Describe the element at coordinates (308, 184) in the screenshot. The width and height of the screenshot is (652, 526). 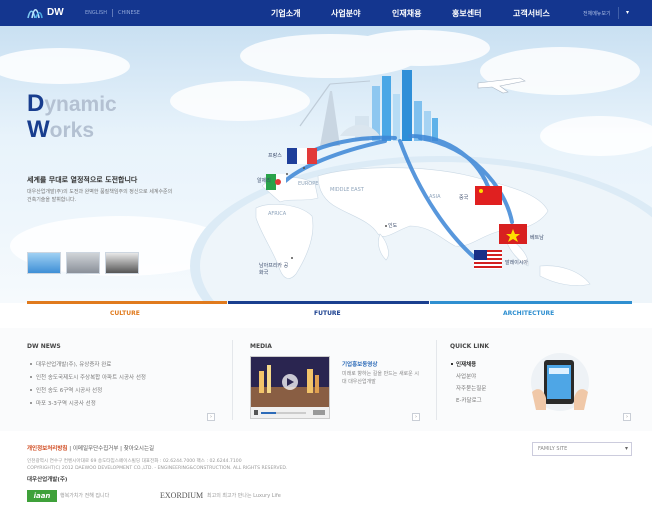
I see `label-europe: EUROPE` at that location.